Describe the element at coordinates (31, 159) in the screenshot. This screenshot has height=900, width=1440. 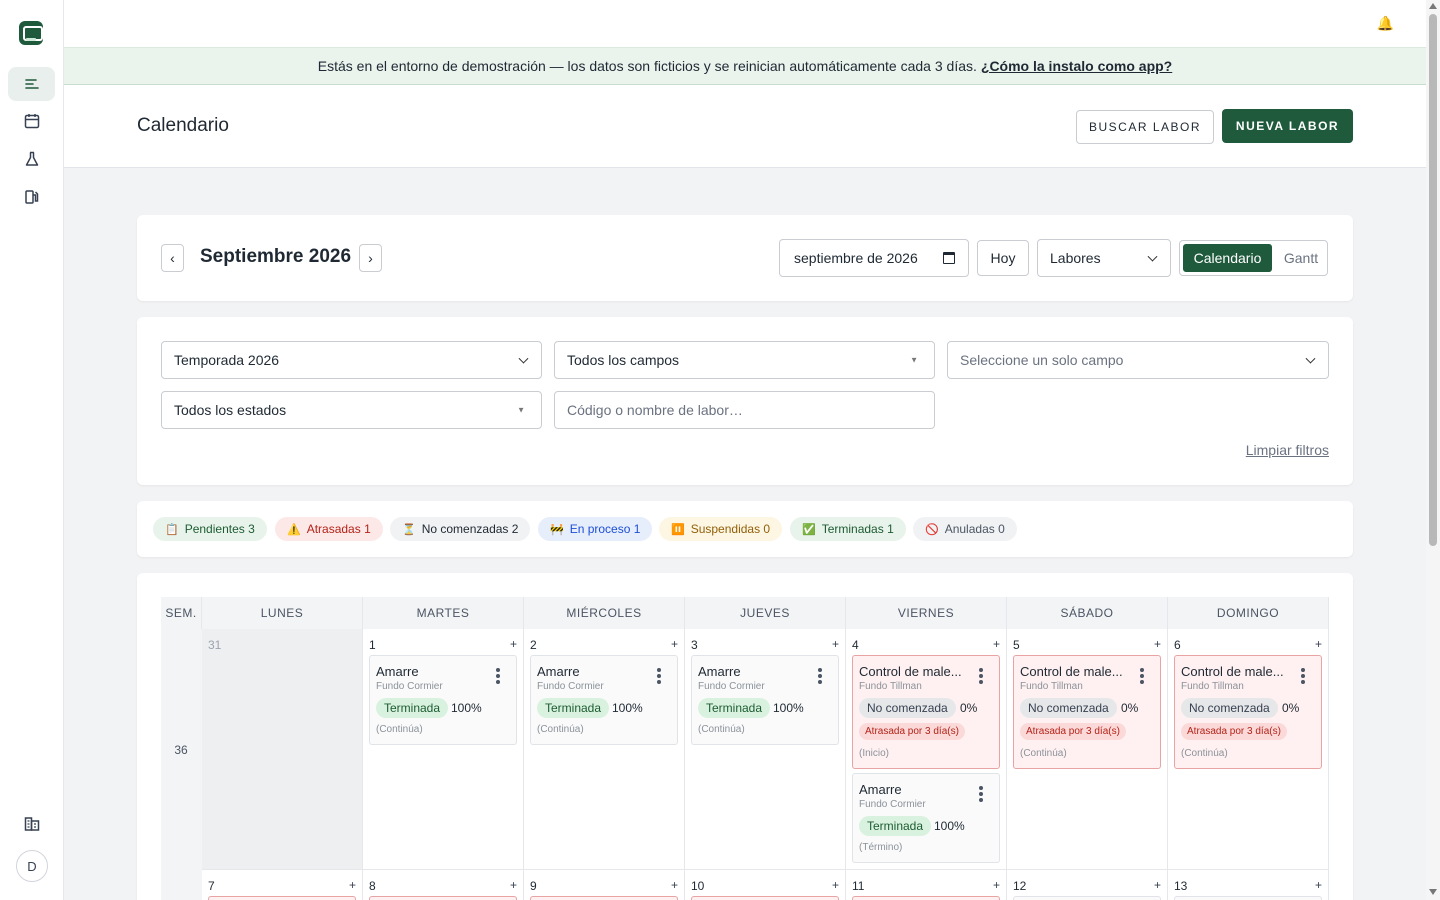
I see `sidebar-item-lab` at that location.